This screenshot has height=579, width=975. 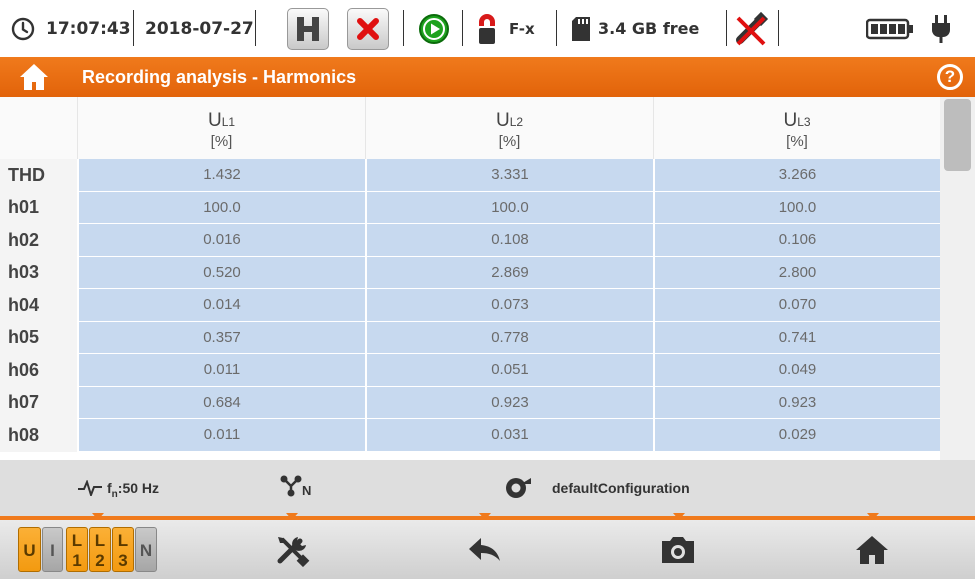 I want to click on column-header-ul1: UL1 [%], so click(x=221, y=128).